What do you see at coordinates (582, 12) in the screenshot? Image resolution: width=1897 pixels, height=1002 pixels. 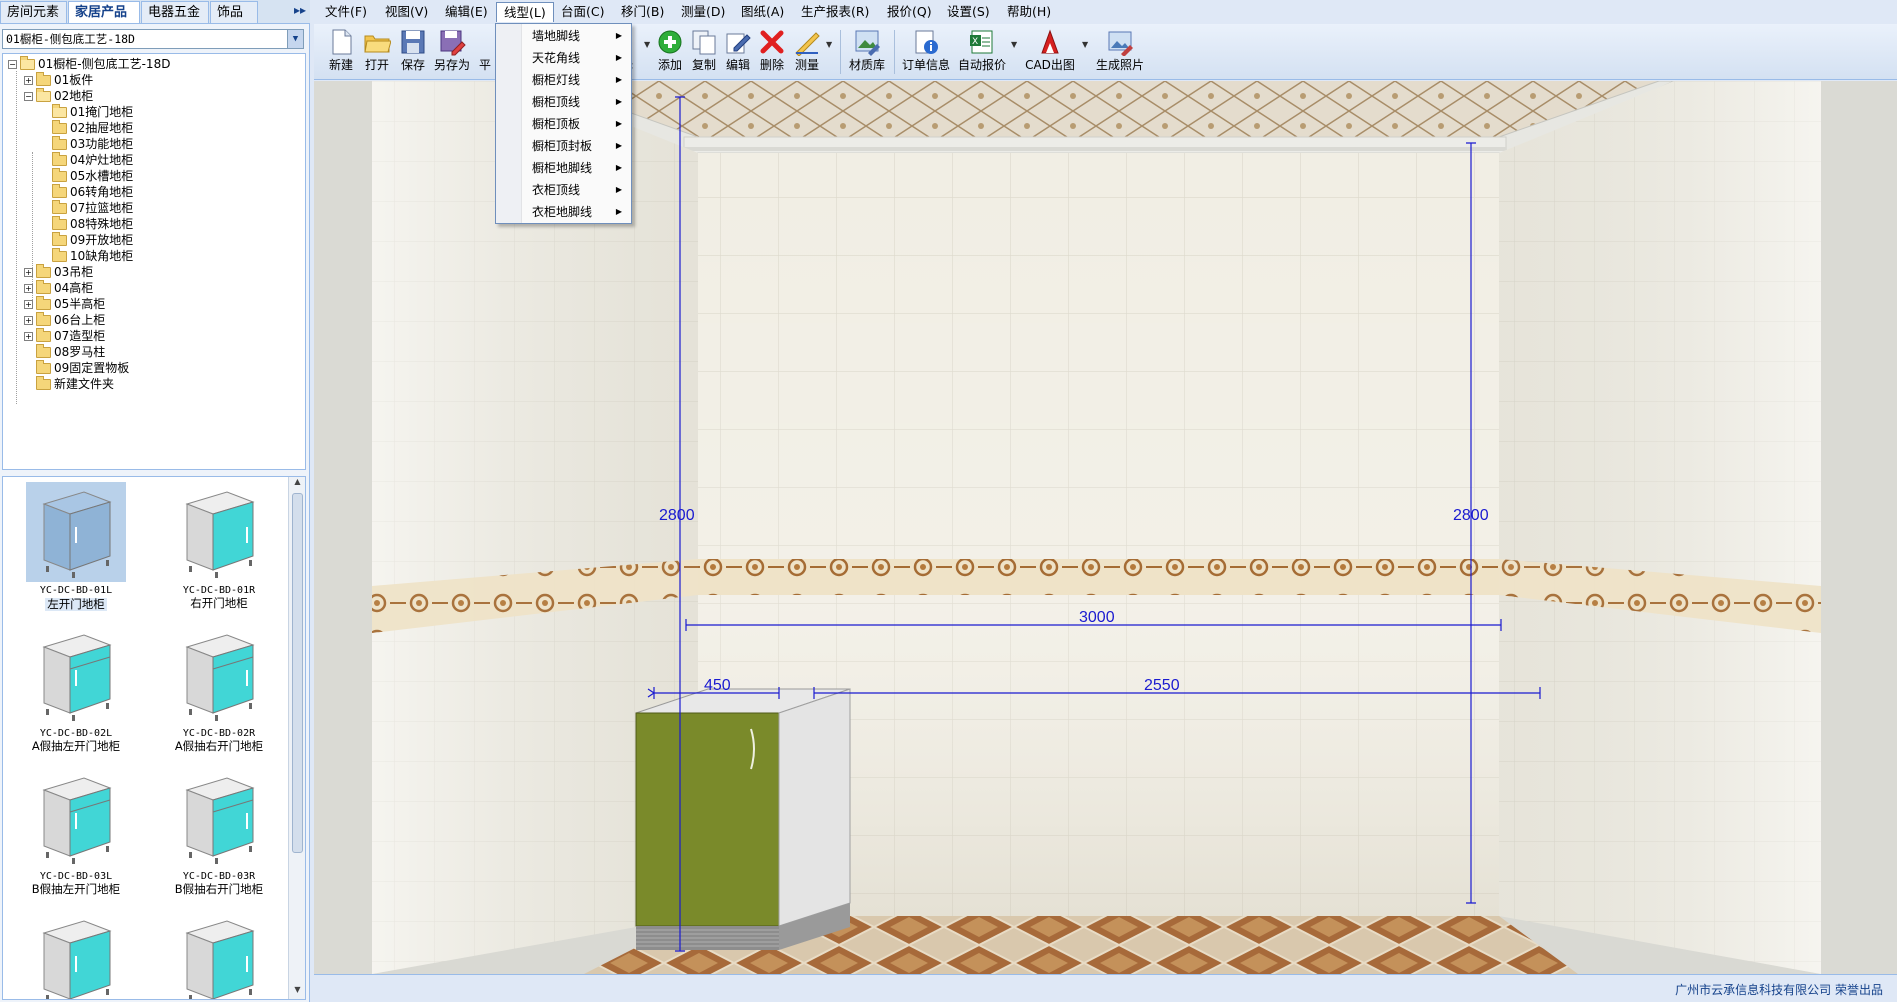 I see `menu-countertop: 台面(C)` at bounding box center [582, 12].